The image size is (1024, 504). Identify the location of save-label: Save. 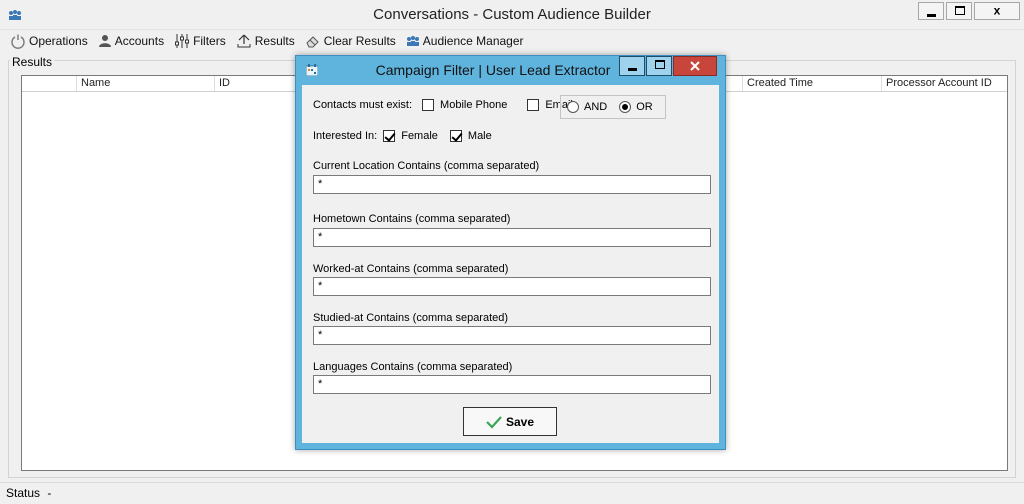
(520, 421).